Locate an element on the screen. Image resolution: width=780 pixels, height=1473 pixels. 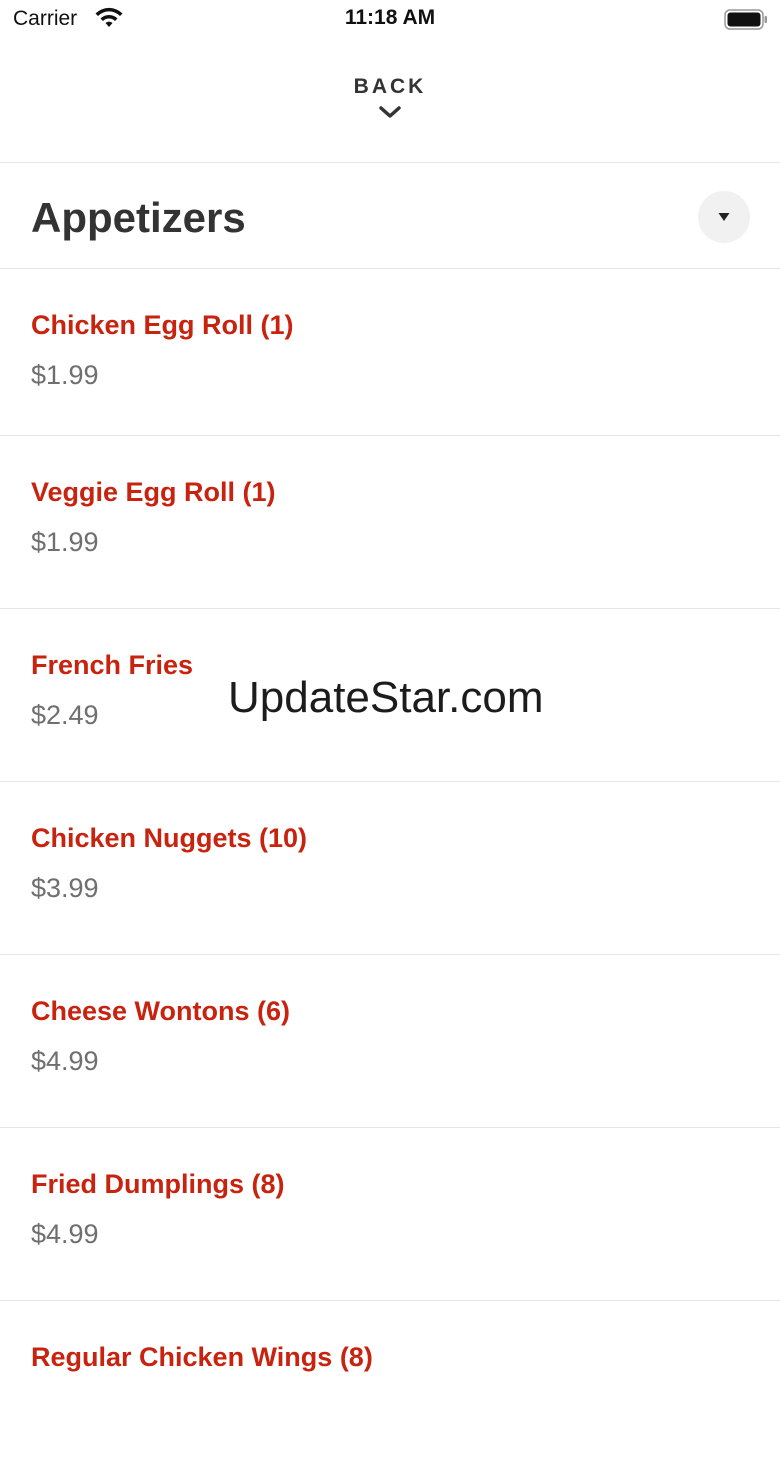
section-title: Appetizers is located at coordinates (138, 217).